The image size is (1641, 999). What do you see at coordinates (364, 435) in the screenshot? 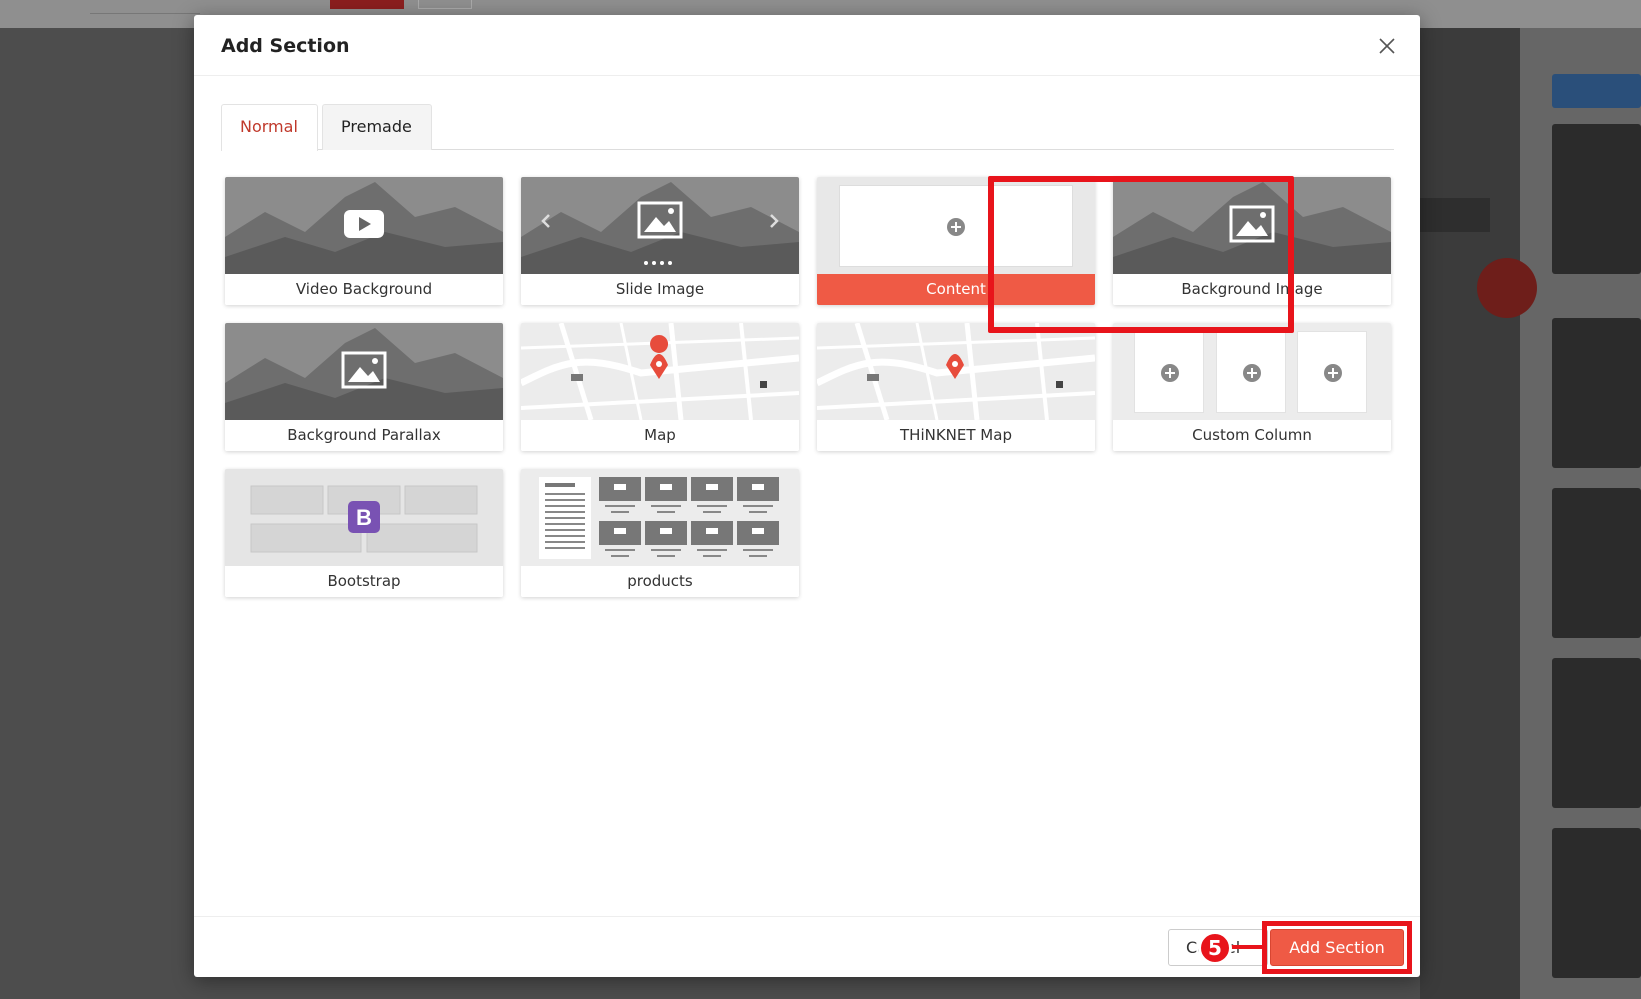
I see `section-tile-label: Background Parallax` at bounding box center [364, 435].